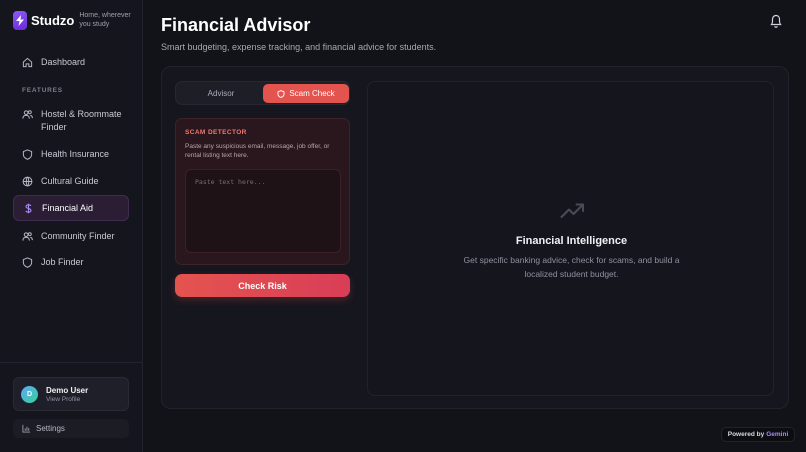 This screenshot has height=452, width=806. I want to click on trending-up-icon, so click(572, 210).